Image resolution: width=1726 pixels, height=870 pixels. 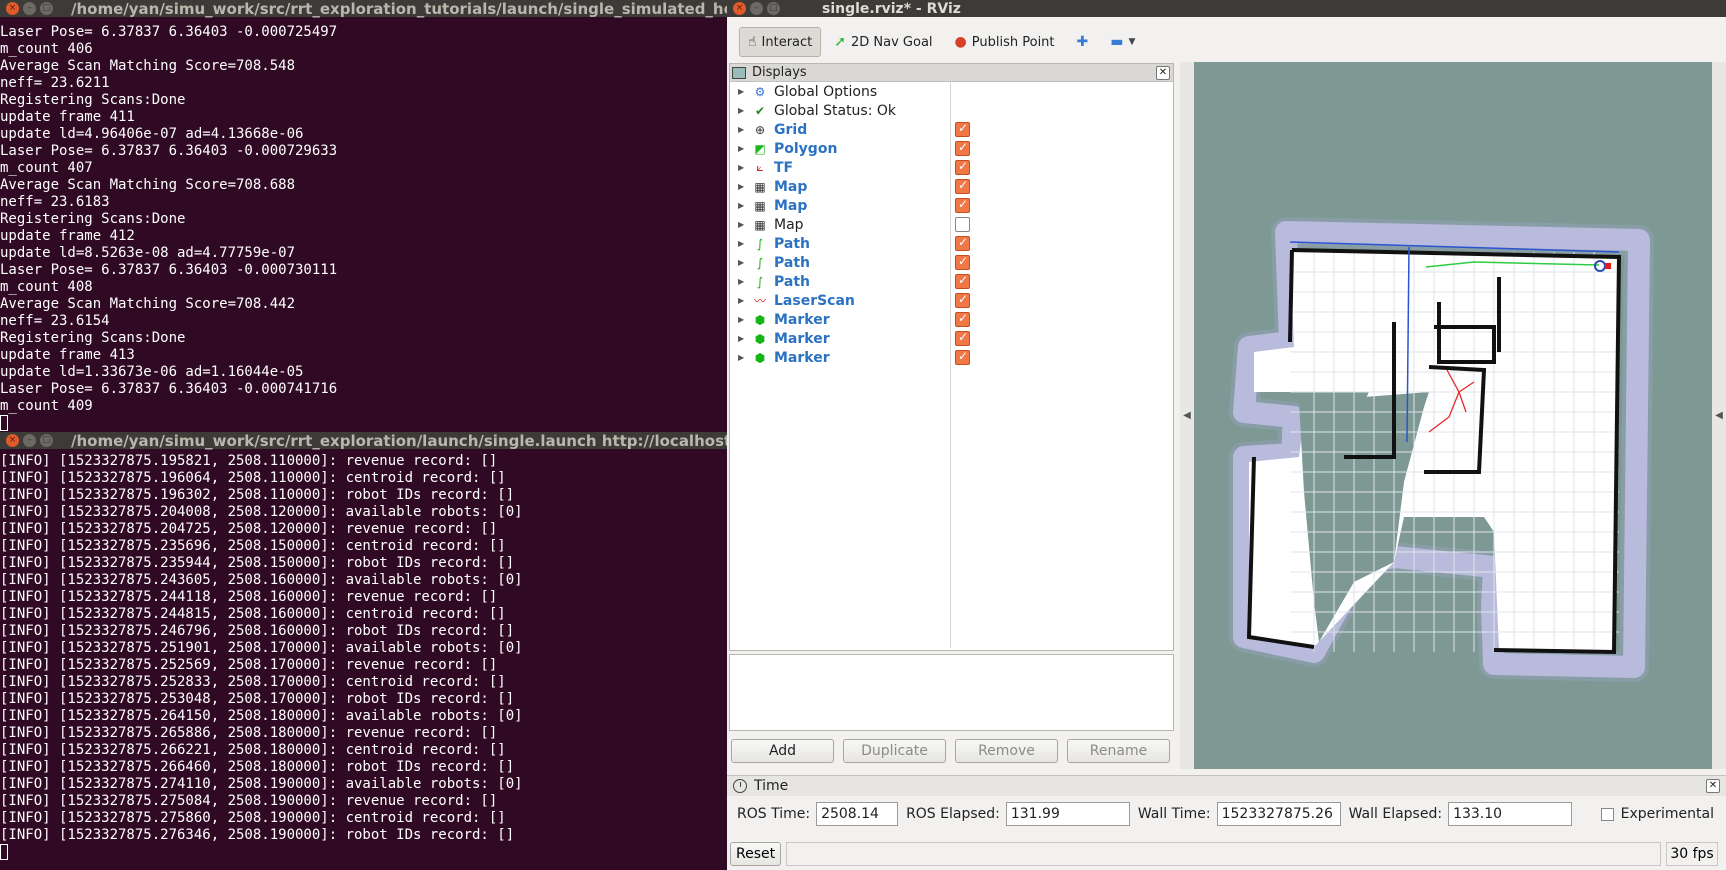 What do you see at coordinates (951, 148) in the screenshot?
I see `display-item-polygon: ▶ ◩ Polygon` at bounding box center [951, 148].